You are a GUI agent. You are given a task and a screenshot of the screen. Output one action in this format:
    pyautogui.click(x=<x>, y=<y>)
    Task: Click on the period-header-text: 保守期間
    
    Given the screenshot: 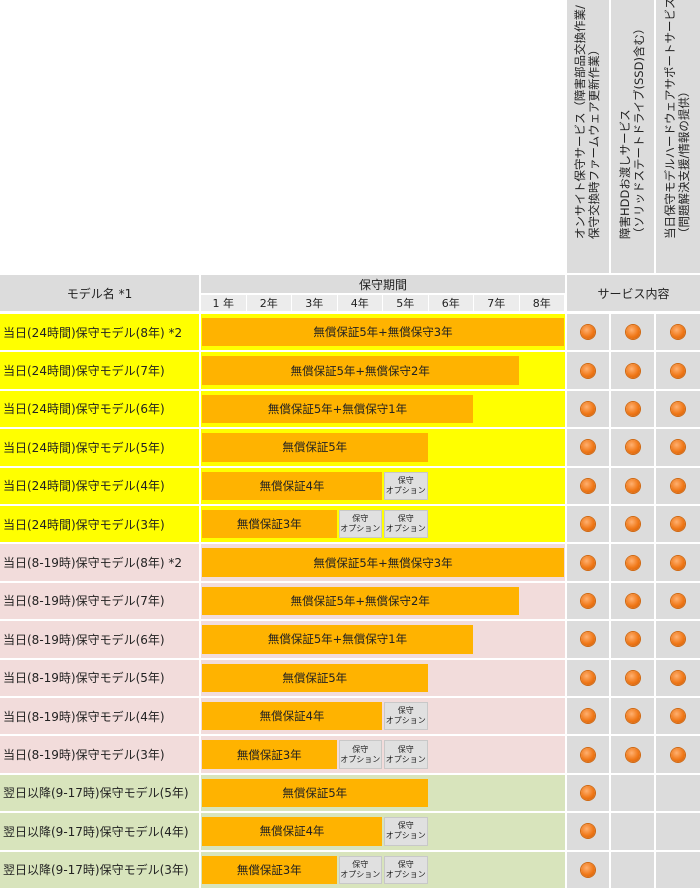 What is the action you would take?
    pyautogui.click(x=382, y=284)
    